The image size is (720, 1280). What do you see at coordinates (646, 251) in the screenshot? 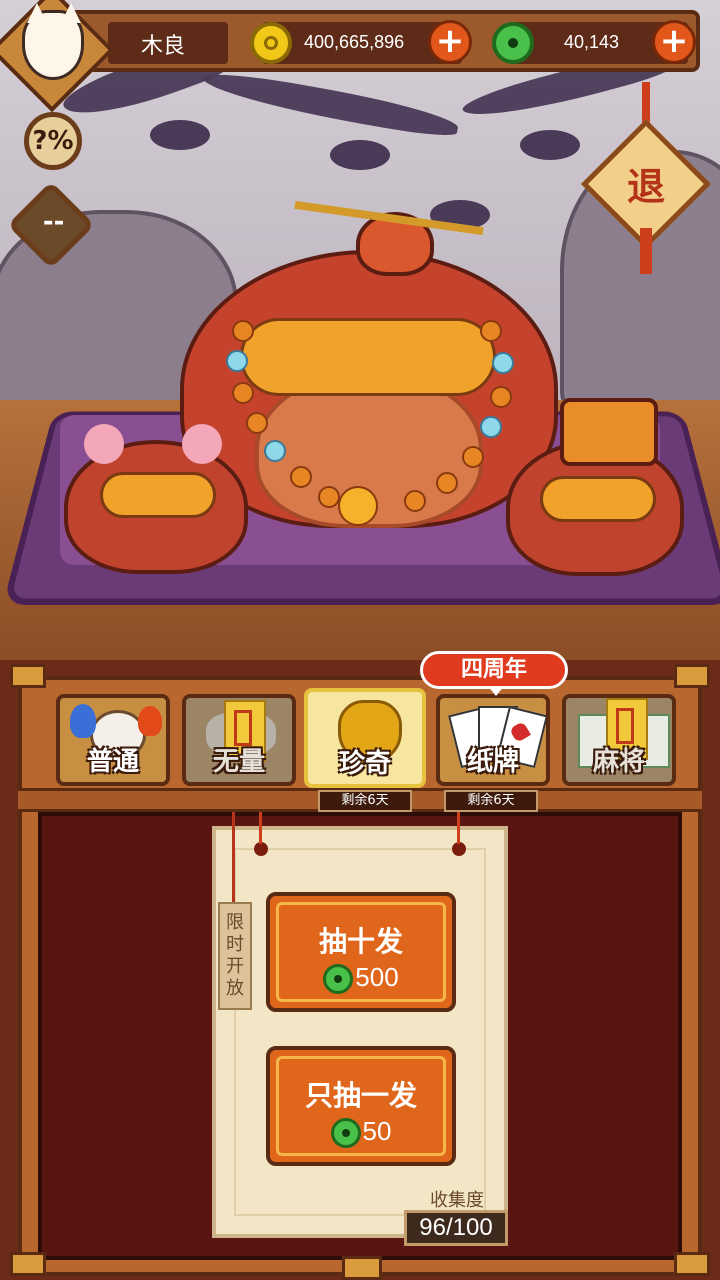
I see `exit-tassel` at bounding box center [646, 251].